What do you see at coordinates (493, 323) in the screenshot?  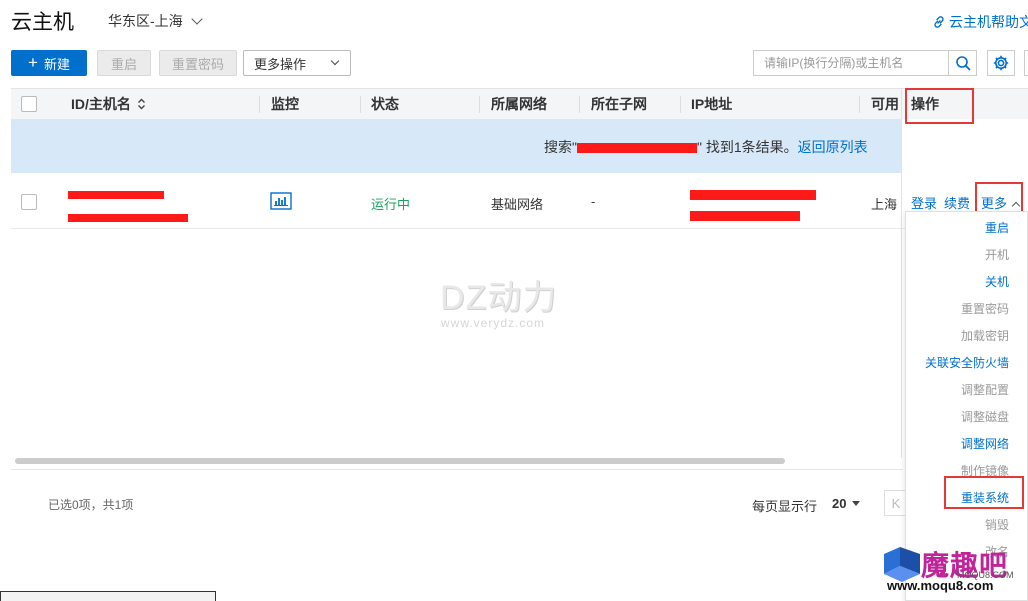 I see `watermark-url: www.verydz.com` at bounding box center [493, 323].